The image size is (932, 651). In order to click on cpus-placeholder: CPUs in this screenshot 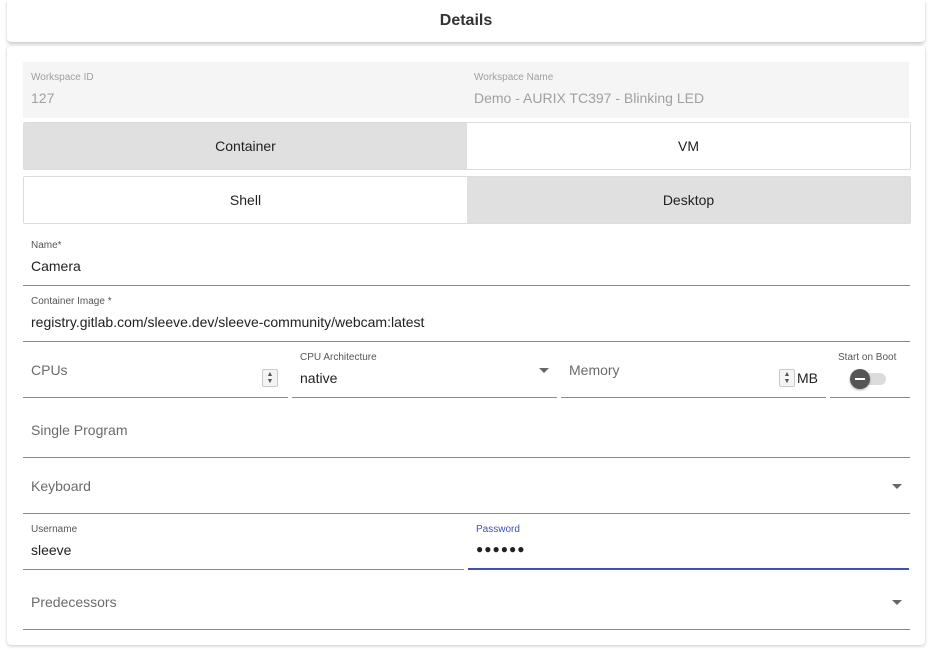, I will do `click(49, 370)`.